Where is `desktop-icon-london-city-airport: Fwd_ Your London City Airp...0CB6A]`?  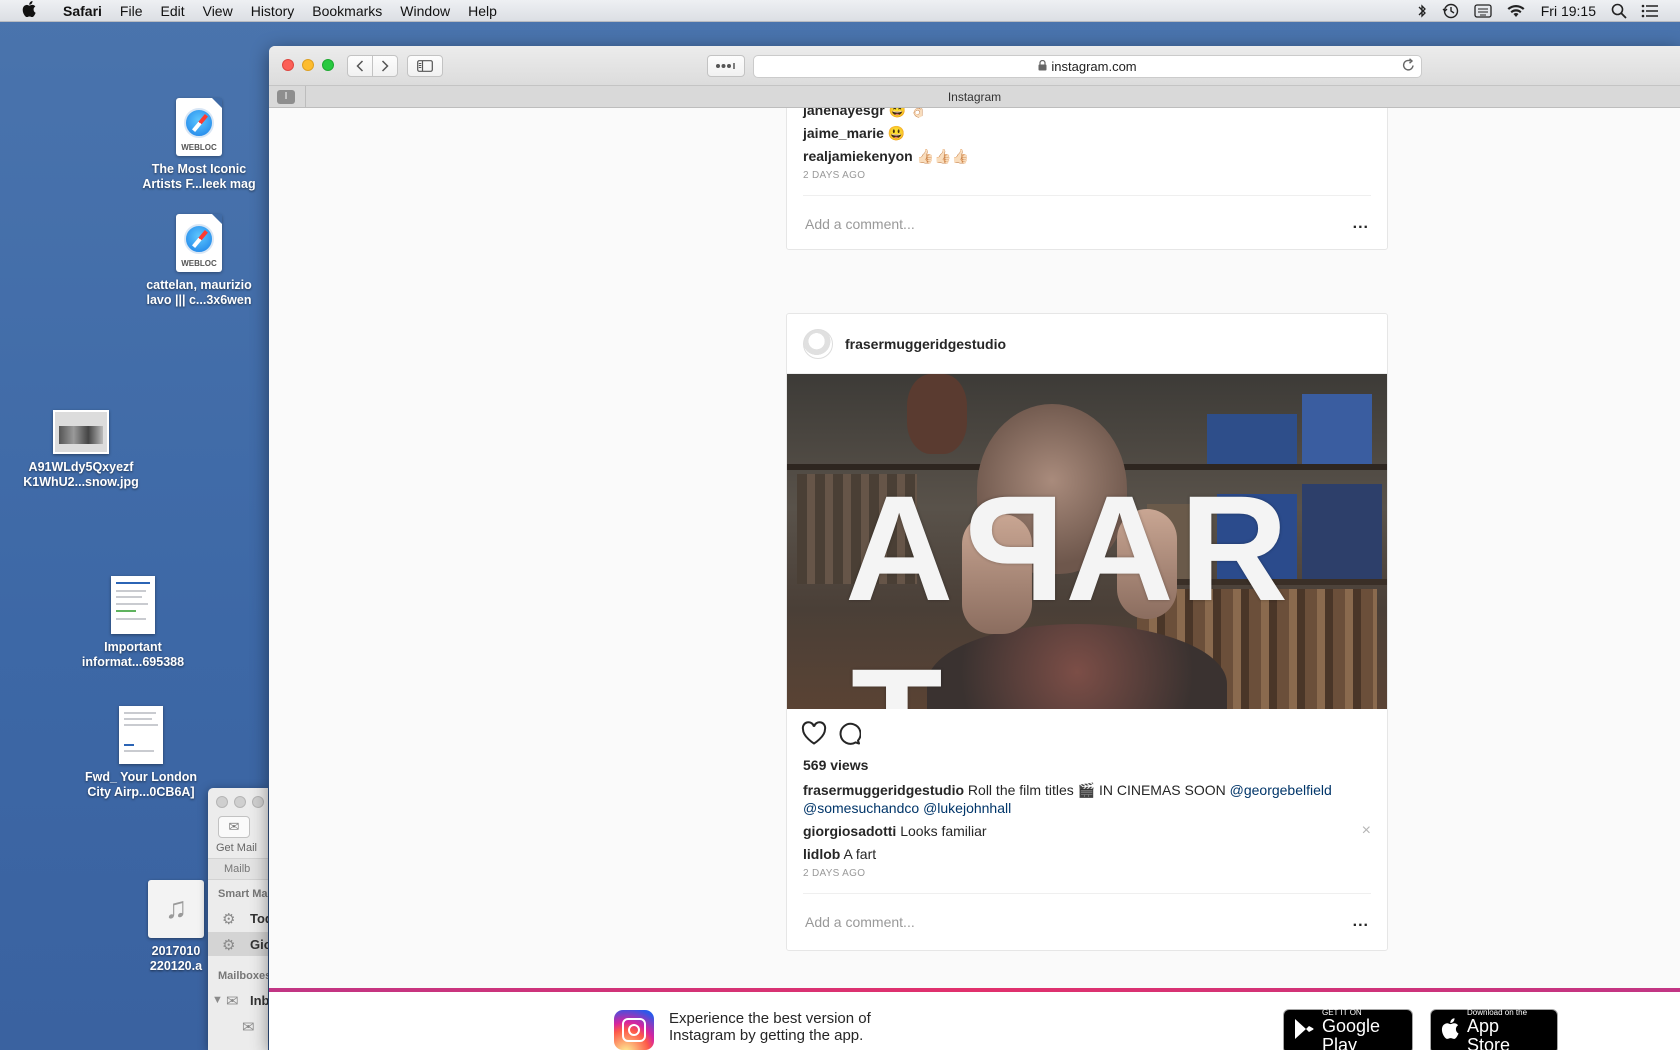 desktop-icon-london-city-airport: Fwd_ Your London City Airp...0CB6A] is located at coordinates (141, 753).